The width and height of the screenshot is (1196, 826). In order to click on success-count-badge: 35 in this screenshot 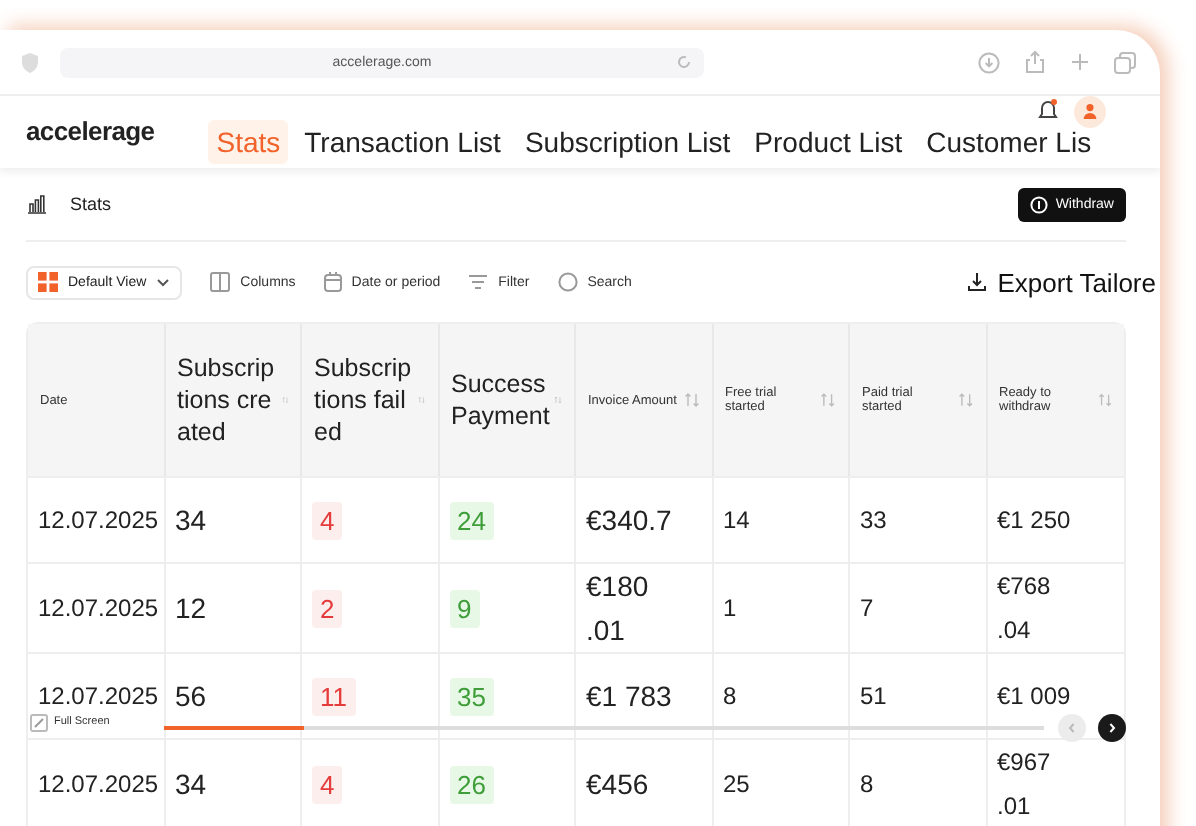, I will do `click(471, 696)`.